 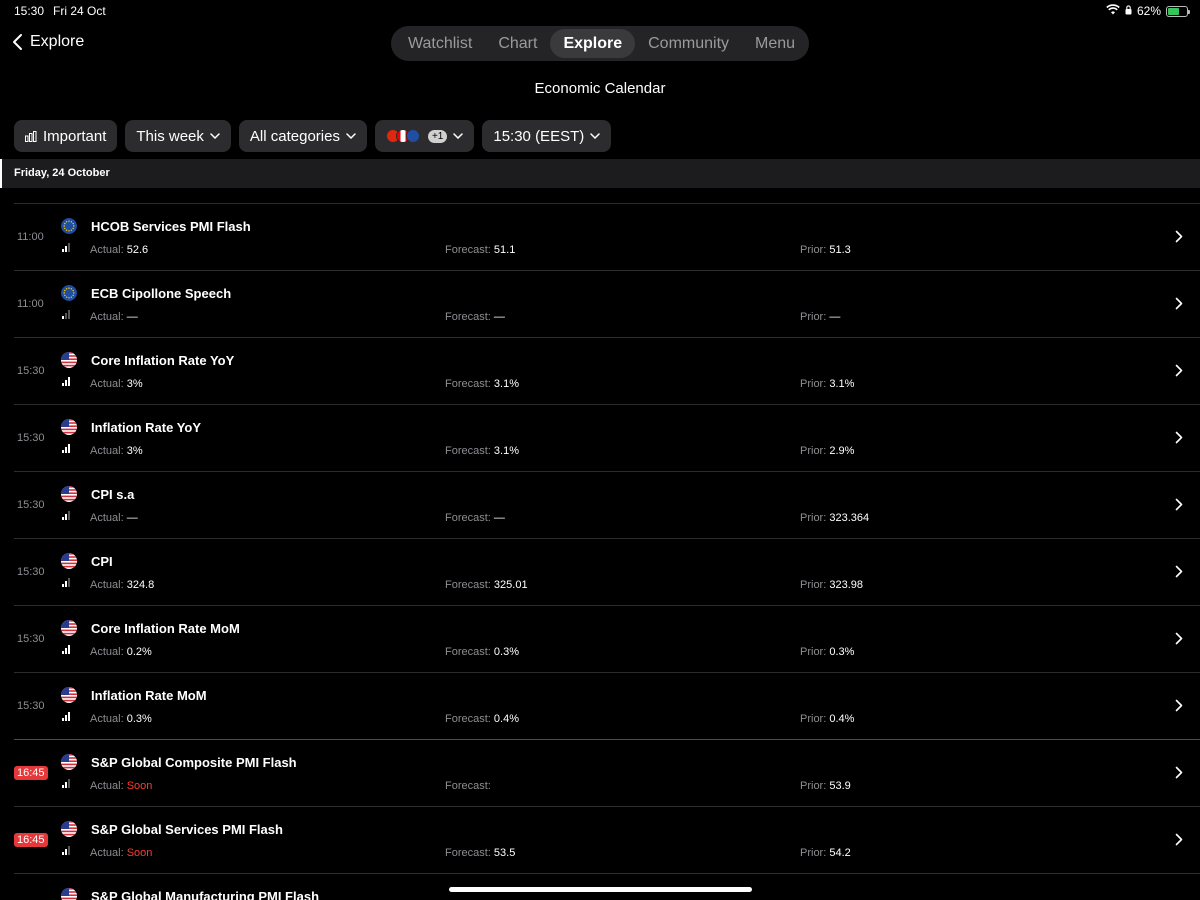 I want to click on importance-filter-button: Important, so click(x=66, y=136).